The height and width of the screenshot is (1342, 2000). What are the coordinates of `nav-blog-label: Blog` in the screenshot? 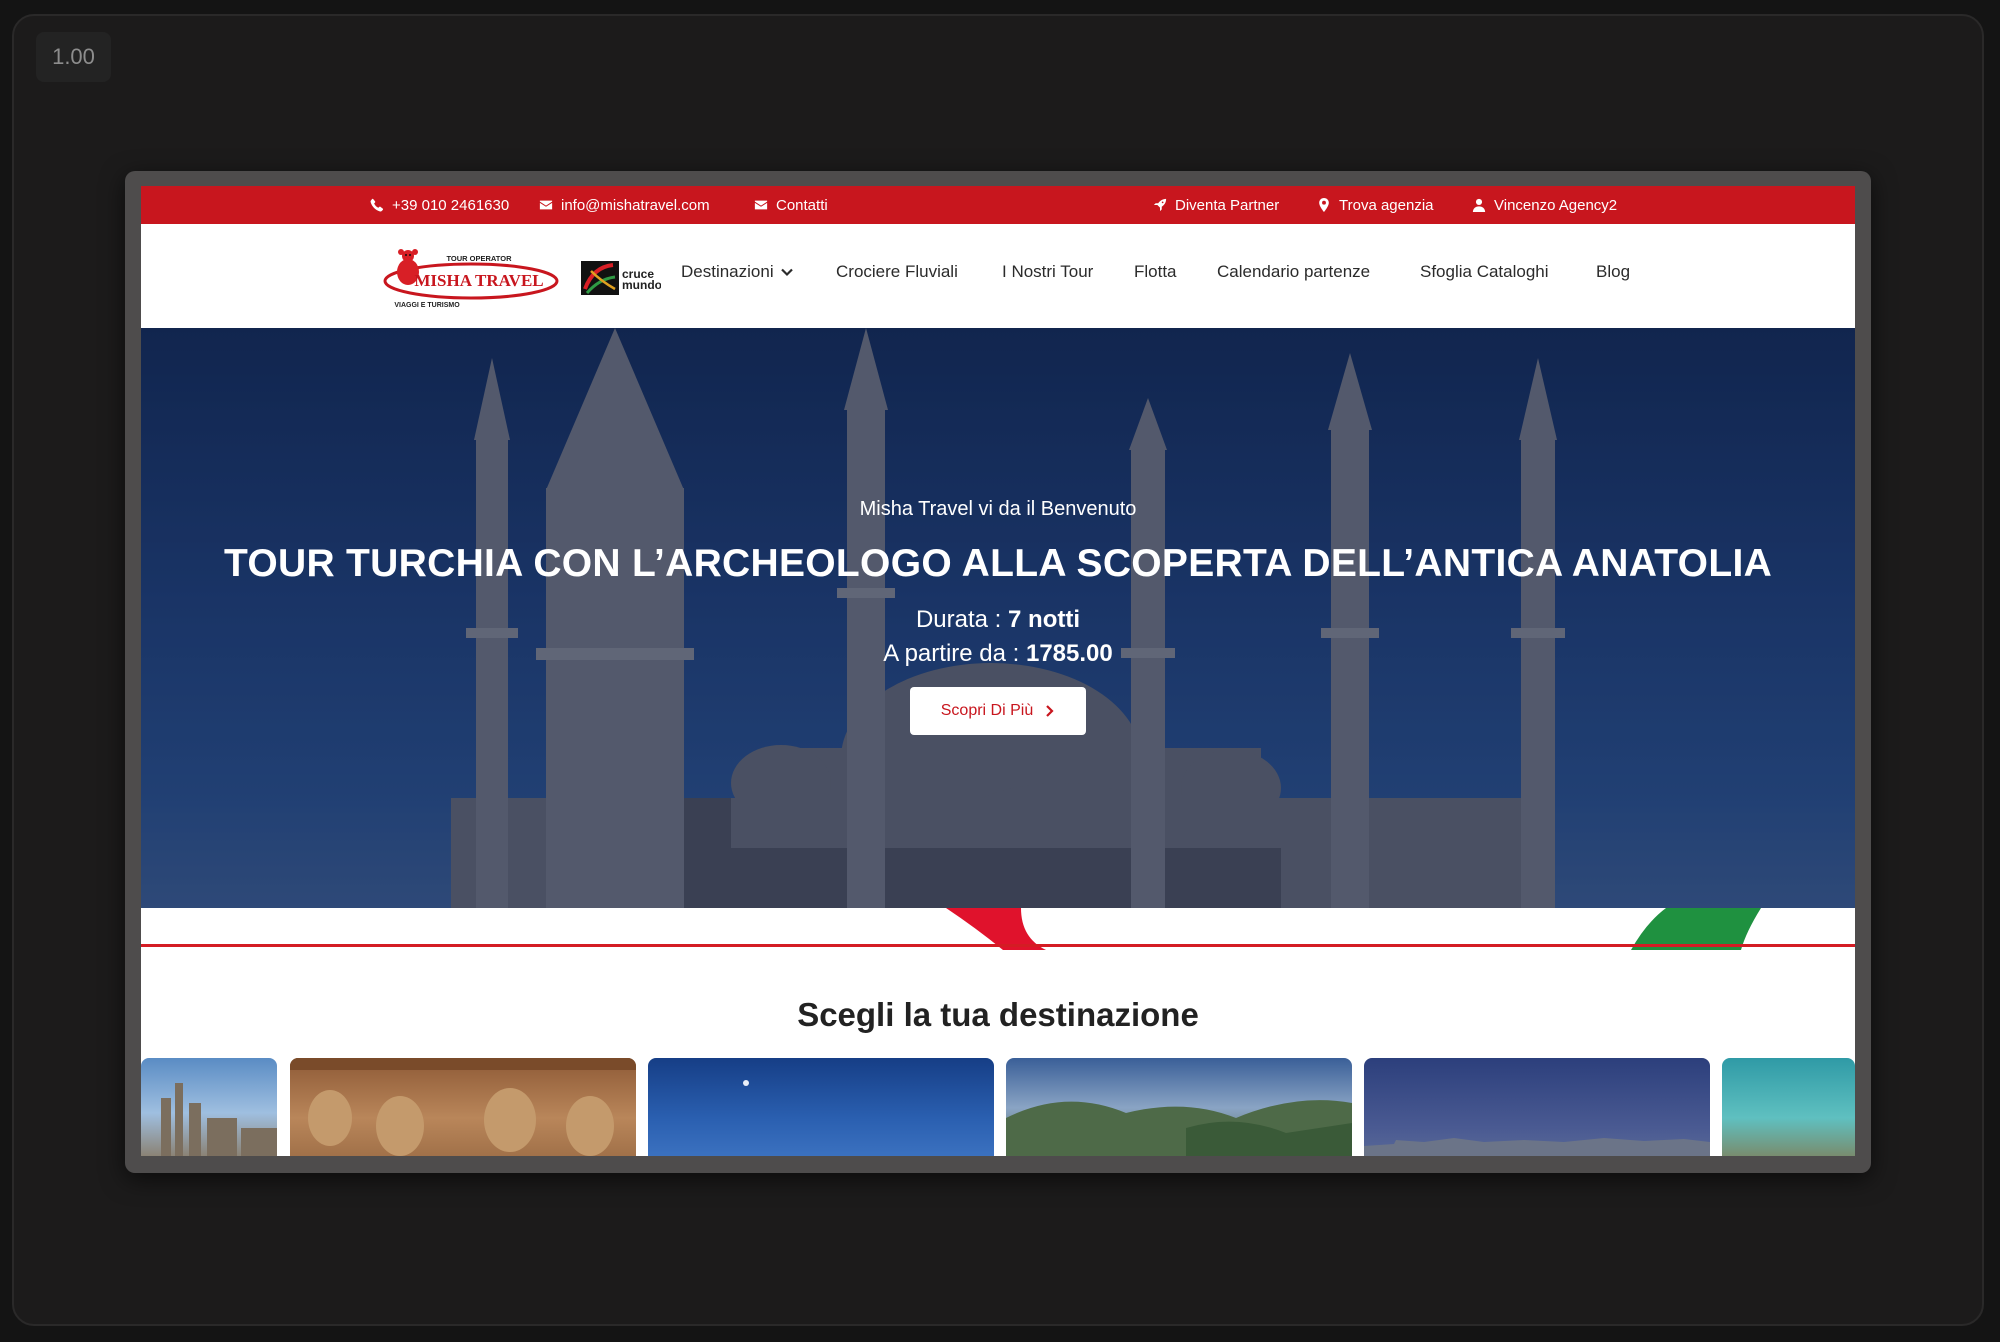 It's located at (1613, 271).